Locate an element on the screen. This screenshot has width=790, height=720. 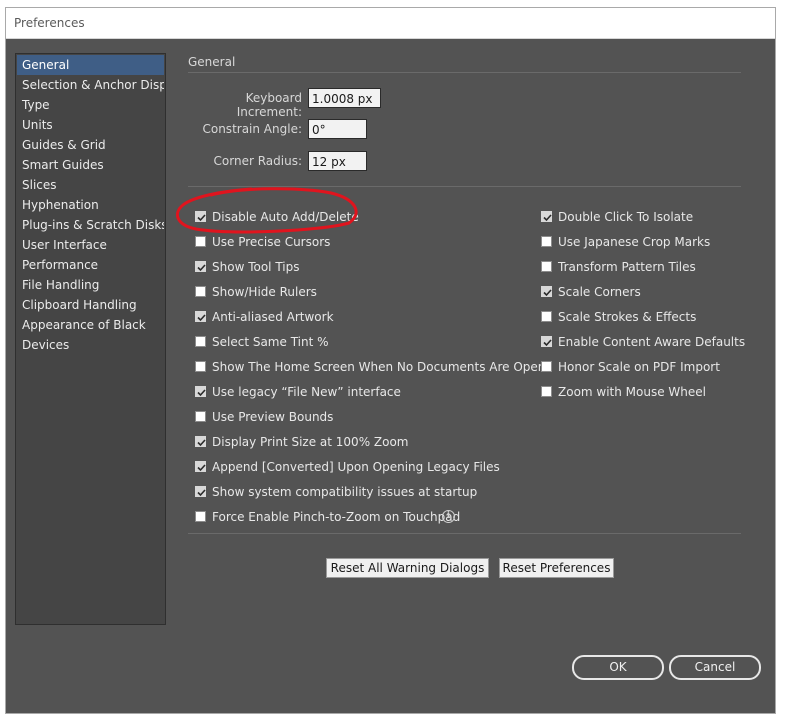
option-label: Use Preview Bounds is located at coordinates (273, 417).